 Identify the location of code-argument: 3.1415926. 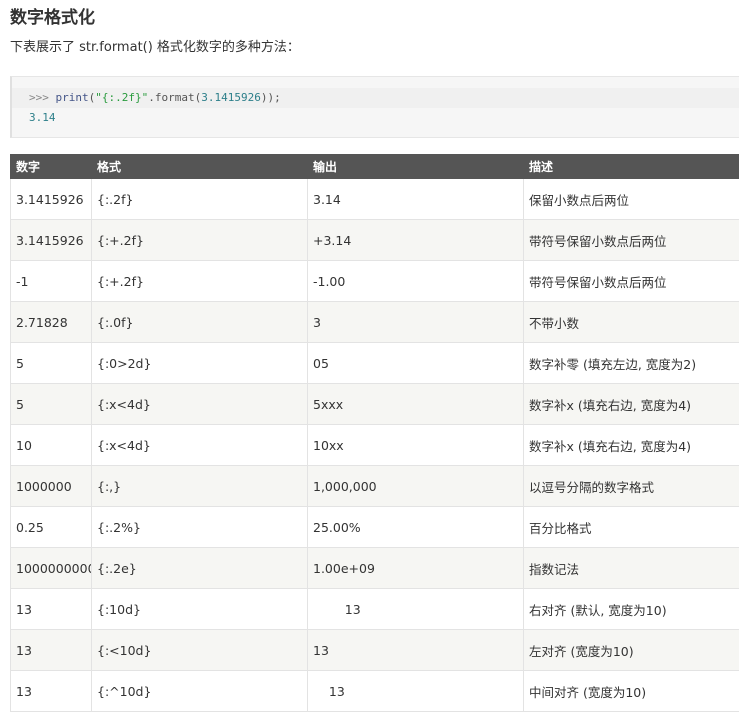
(231, 97).